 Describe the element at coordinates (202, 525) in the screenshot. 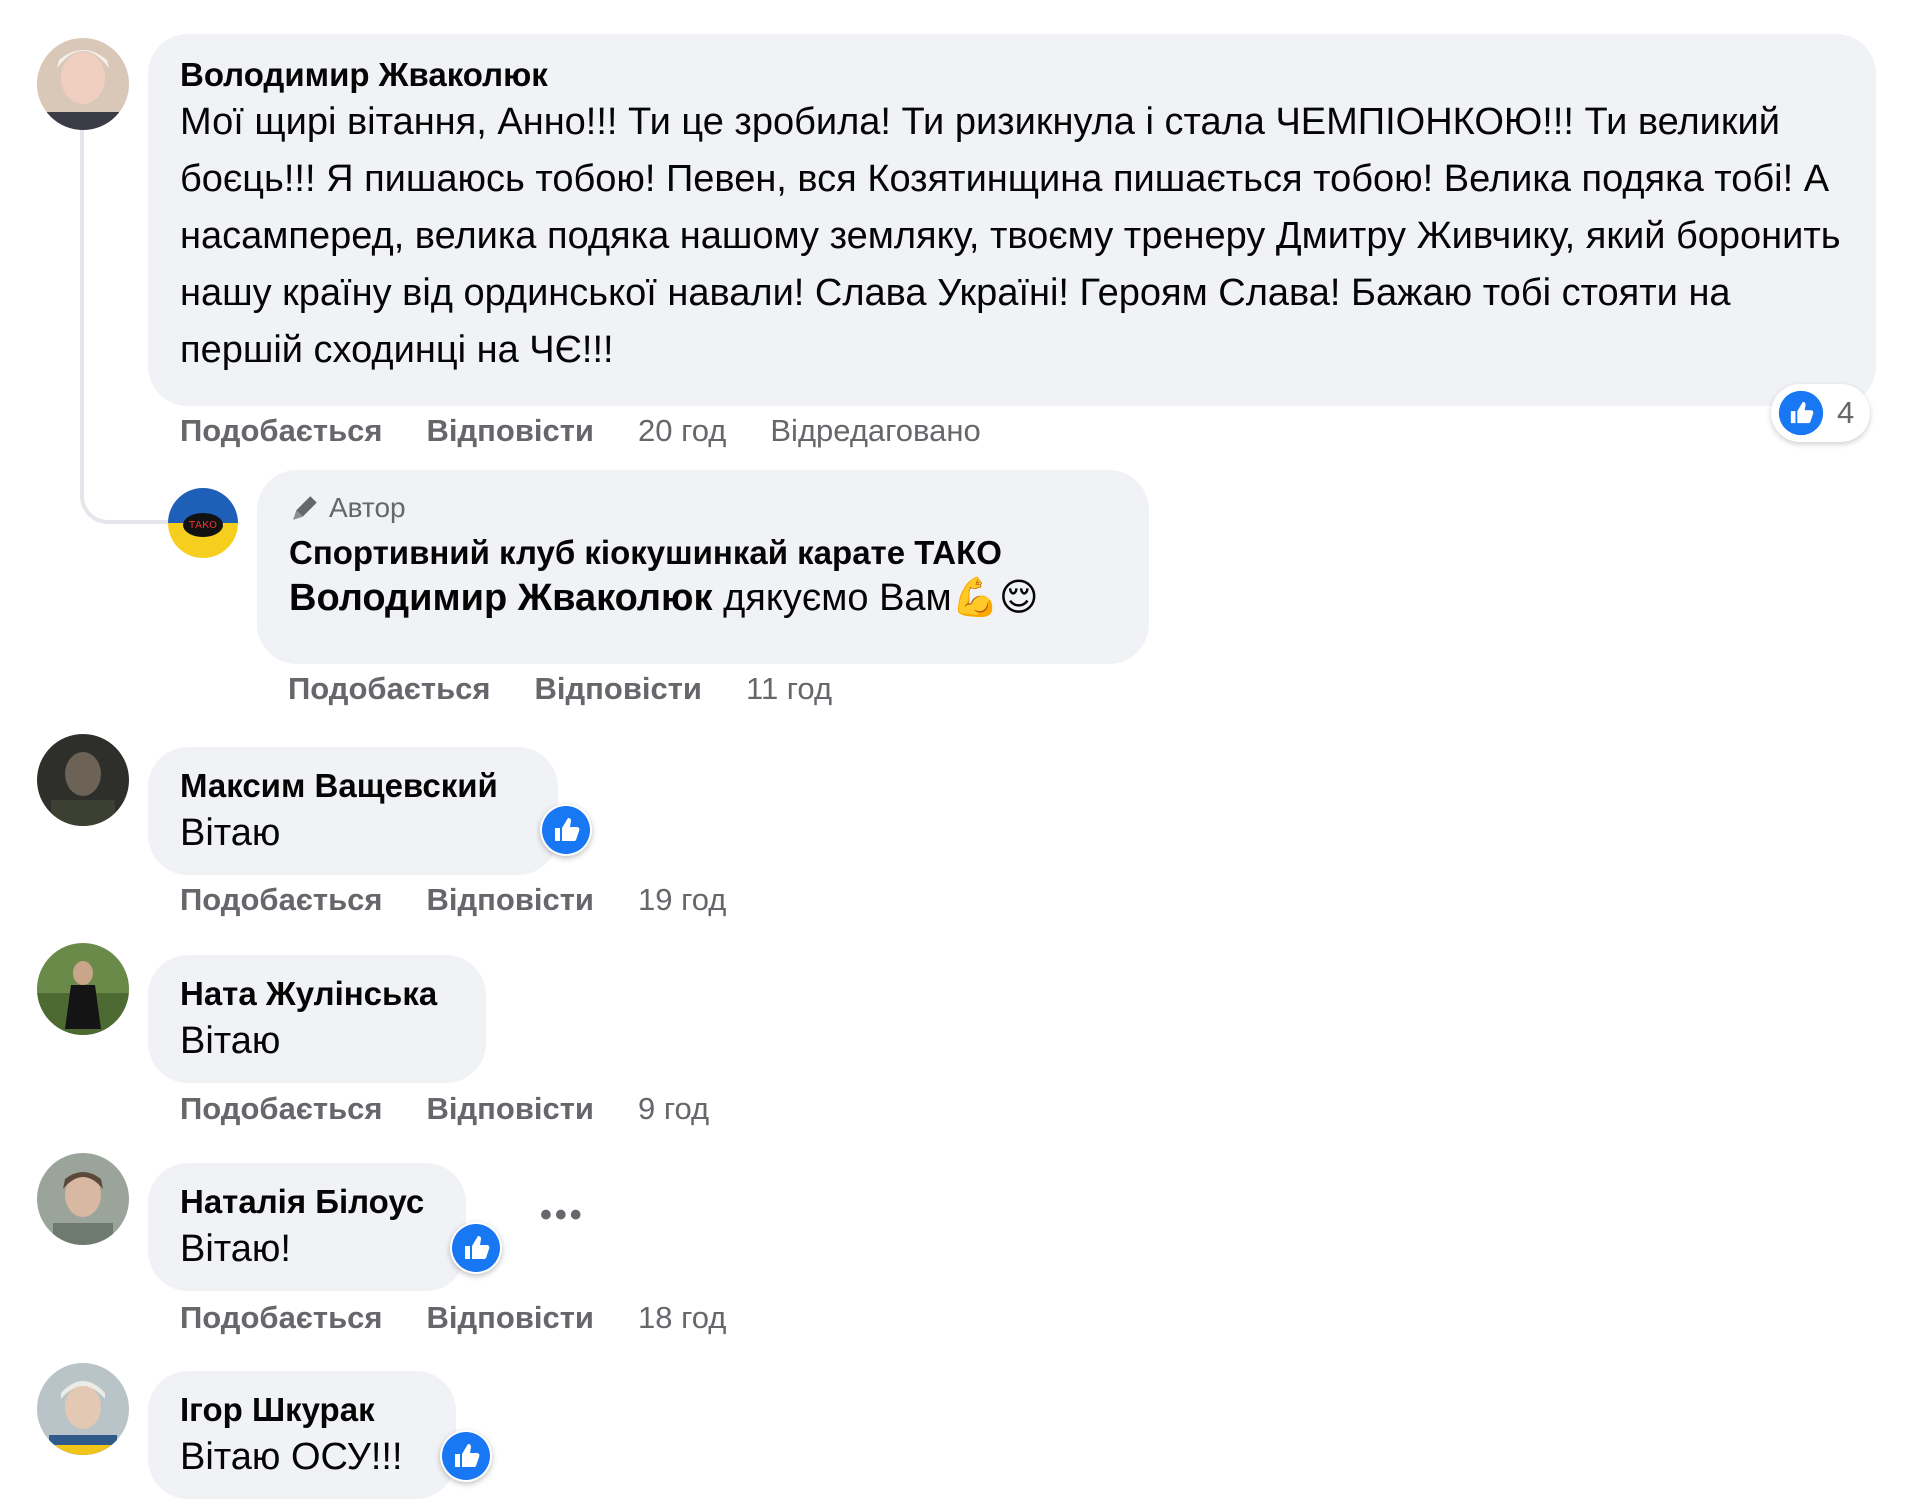

I see `svg-text: ТАКО` at that location.